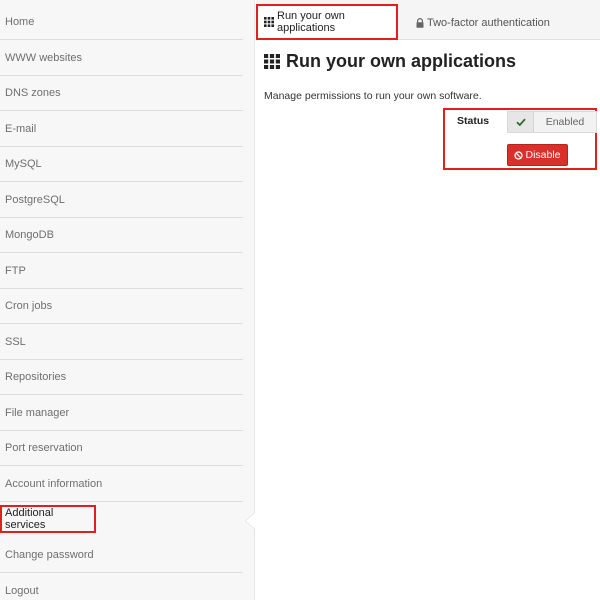  I want to click on sidebar-item-label: Repositories, so click(36, 377).